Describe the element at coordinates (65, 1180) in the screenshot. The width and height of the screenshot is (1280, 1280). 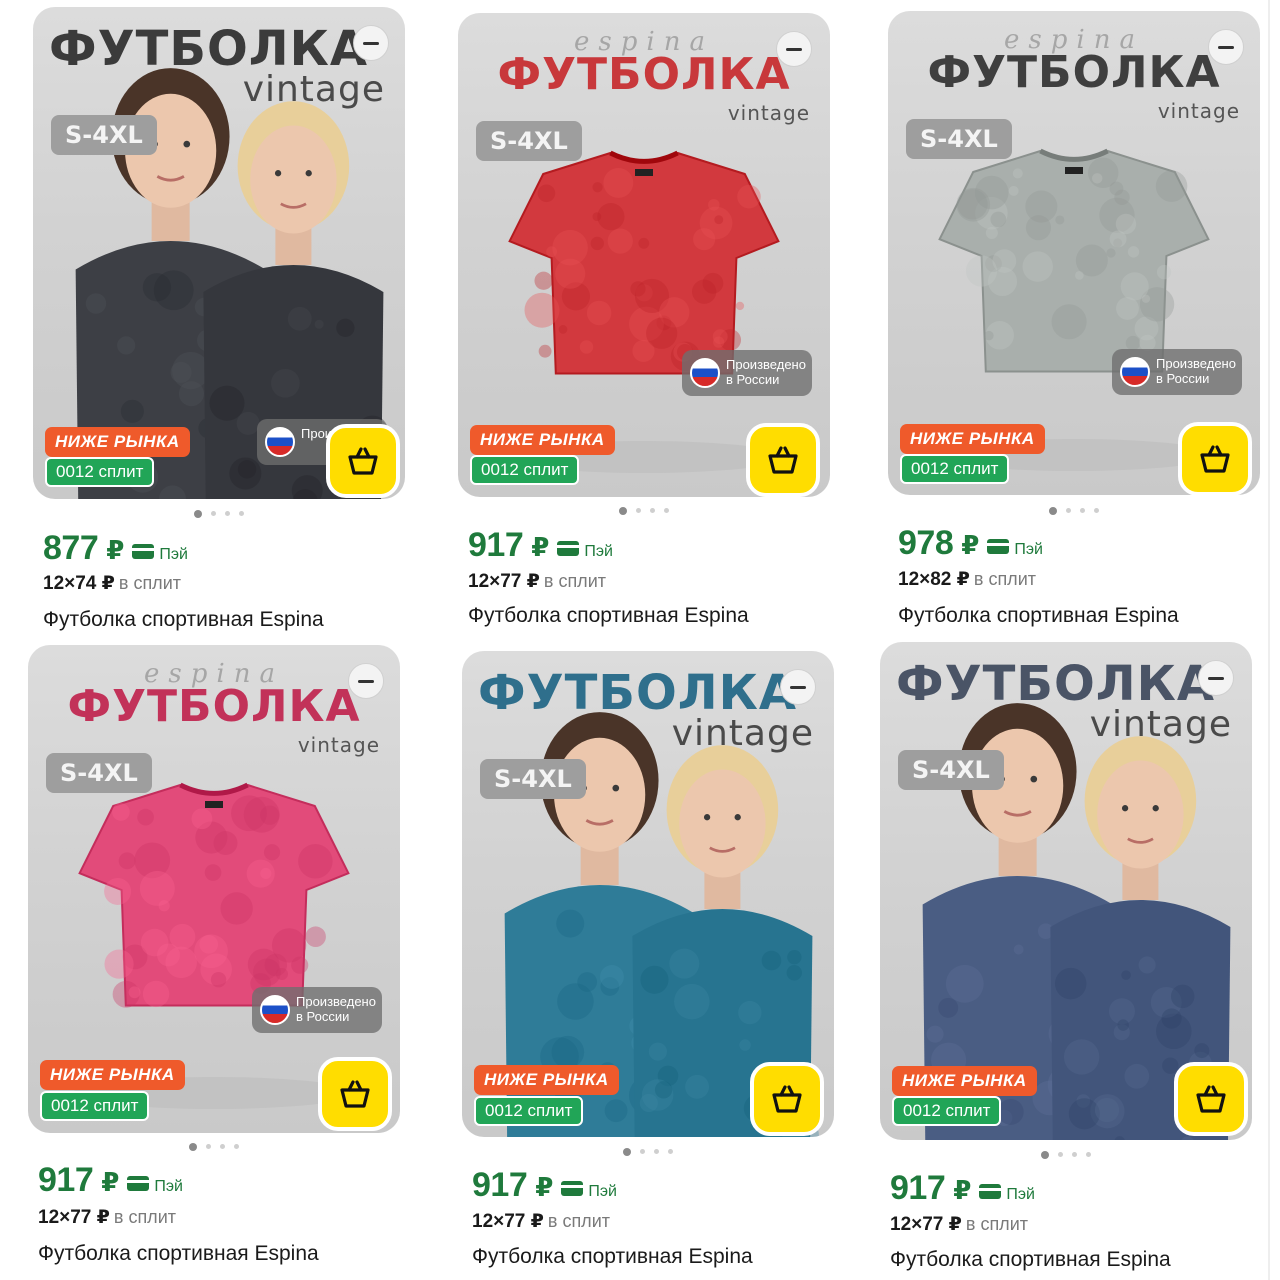
I see `price: 917` at that location.